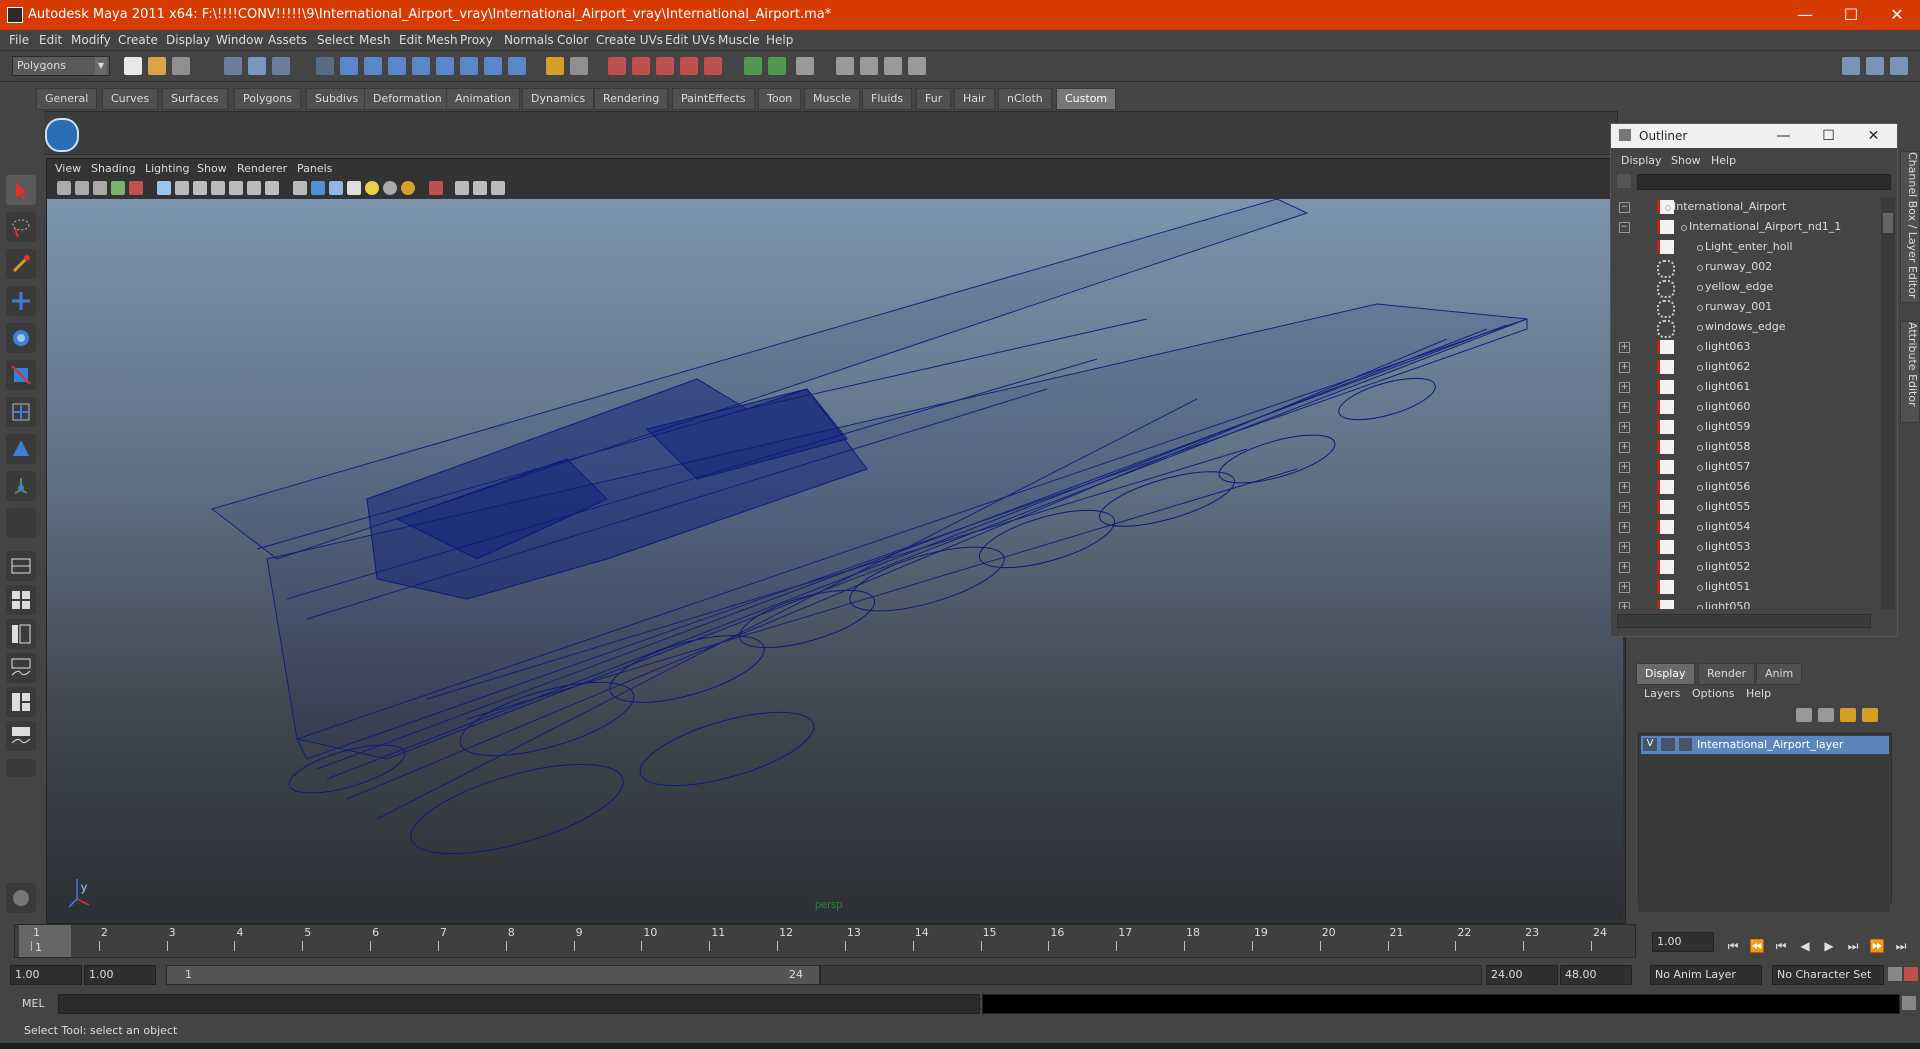 Image resolution: width=1920 pixels, height=1049 pixels. I want to click on shelf-tab-toon: Toon, so click(780, 99).